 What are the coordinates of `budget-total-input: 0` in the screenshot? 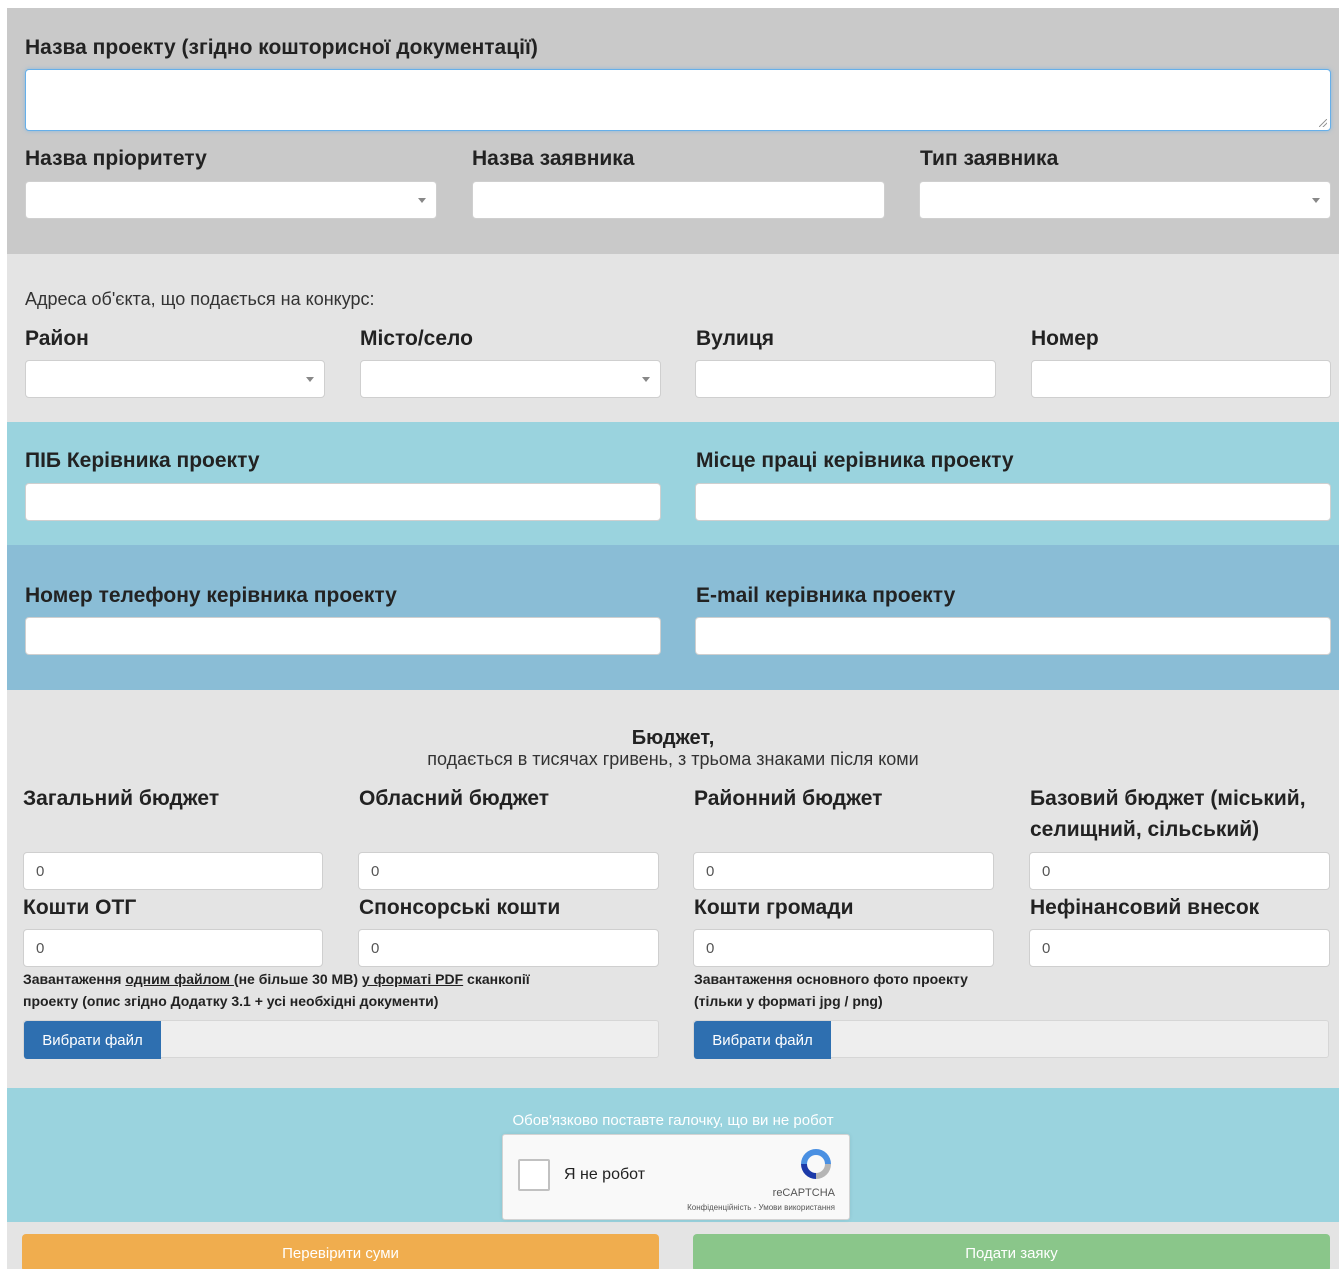 It's located at (173, 871).